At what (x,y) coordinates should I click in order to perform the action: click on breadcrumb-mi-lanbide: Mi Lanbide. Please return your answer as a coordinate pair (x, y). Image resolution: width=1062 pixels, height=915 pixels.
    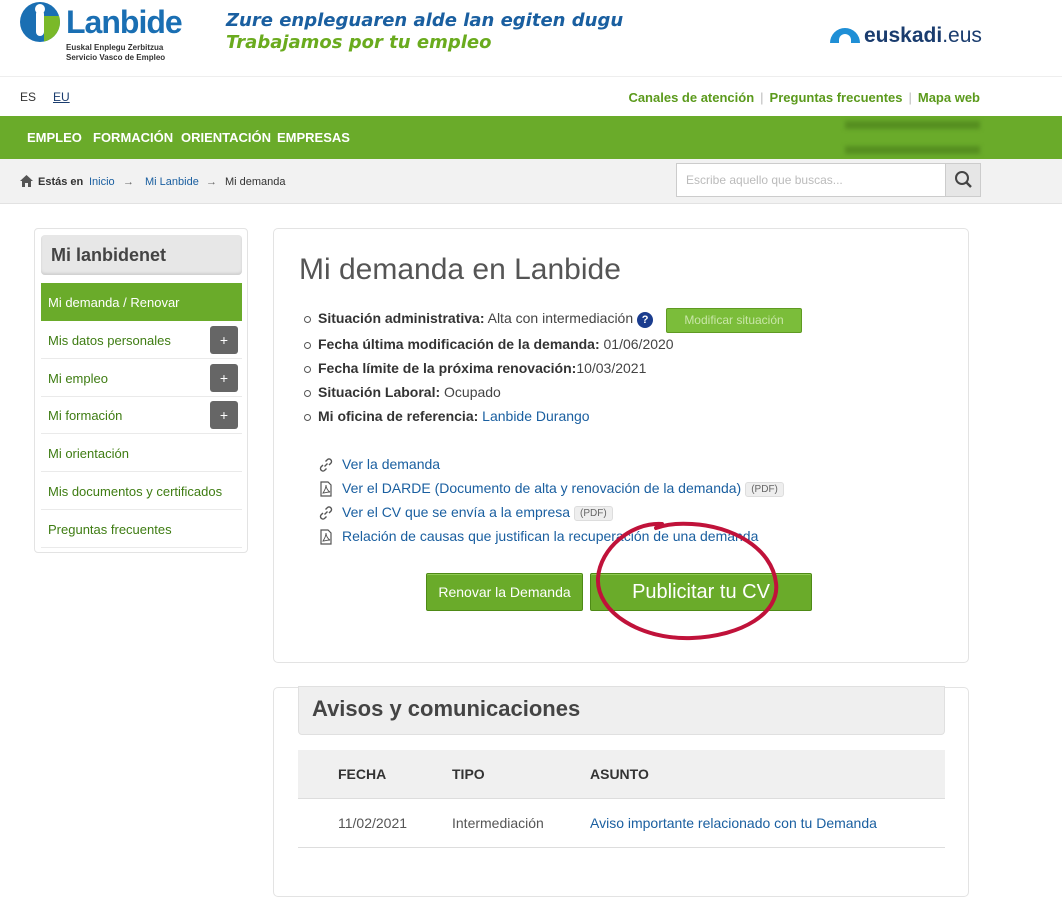
    Looking at the image, I should click on (172, 182).